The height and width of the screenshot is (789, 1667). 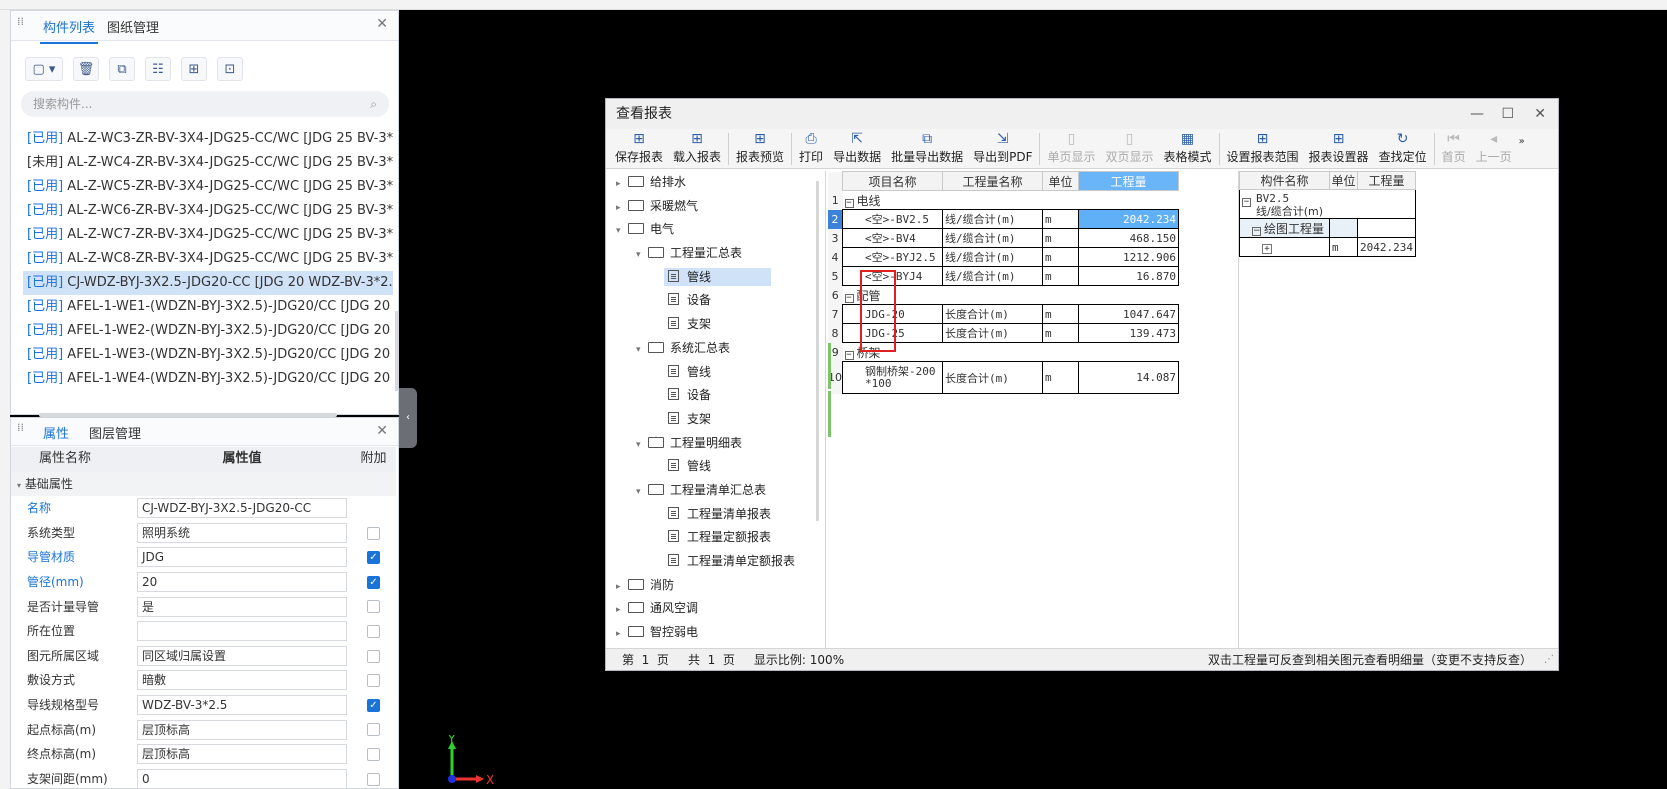 What do you see at coordinates (242, 508) in the screenshot?
I see `property-value-field: CJ-WDZ-BYJ-3X2.5-JDG20-CC` at bounding box center [242, 508].